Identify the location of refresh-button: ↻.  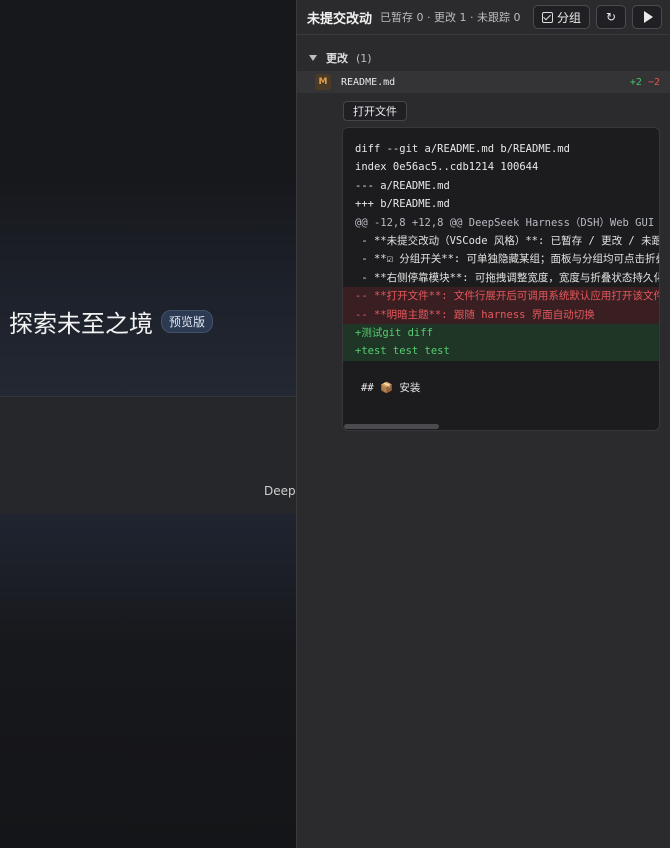
(611, 17).